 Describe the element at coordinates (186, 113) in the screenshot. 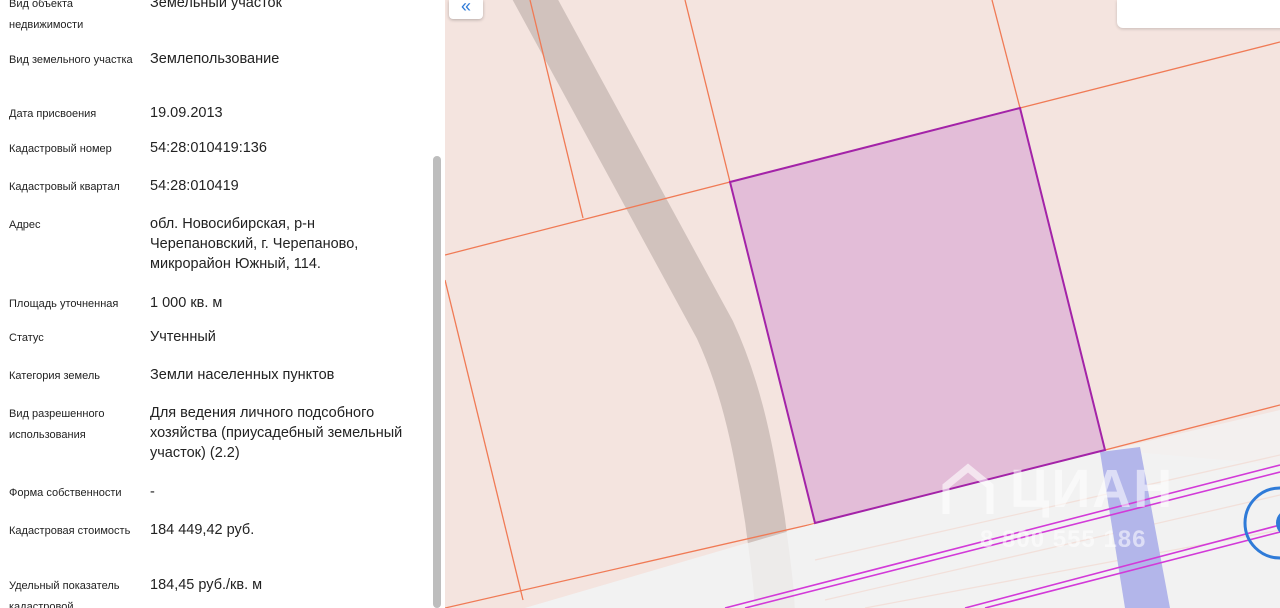

I see `property-value: 19.09.2013` at that location.